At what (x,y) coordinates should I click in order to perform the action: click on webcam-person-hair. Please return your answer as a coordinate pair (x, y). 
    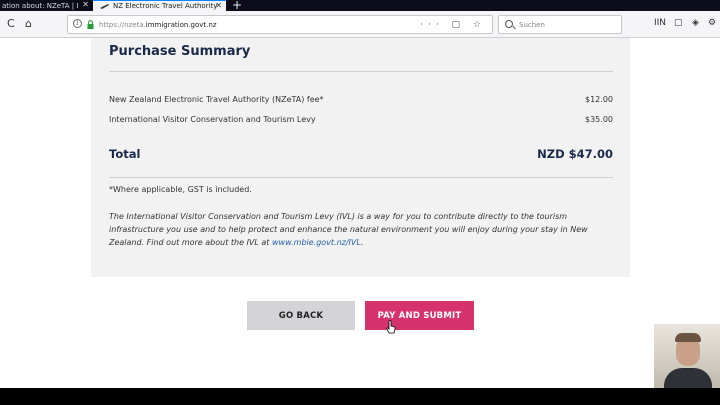
    Looking at the image, I should click on (688, 337).